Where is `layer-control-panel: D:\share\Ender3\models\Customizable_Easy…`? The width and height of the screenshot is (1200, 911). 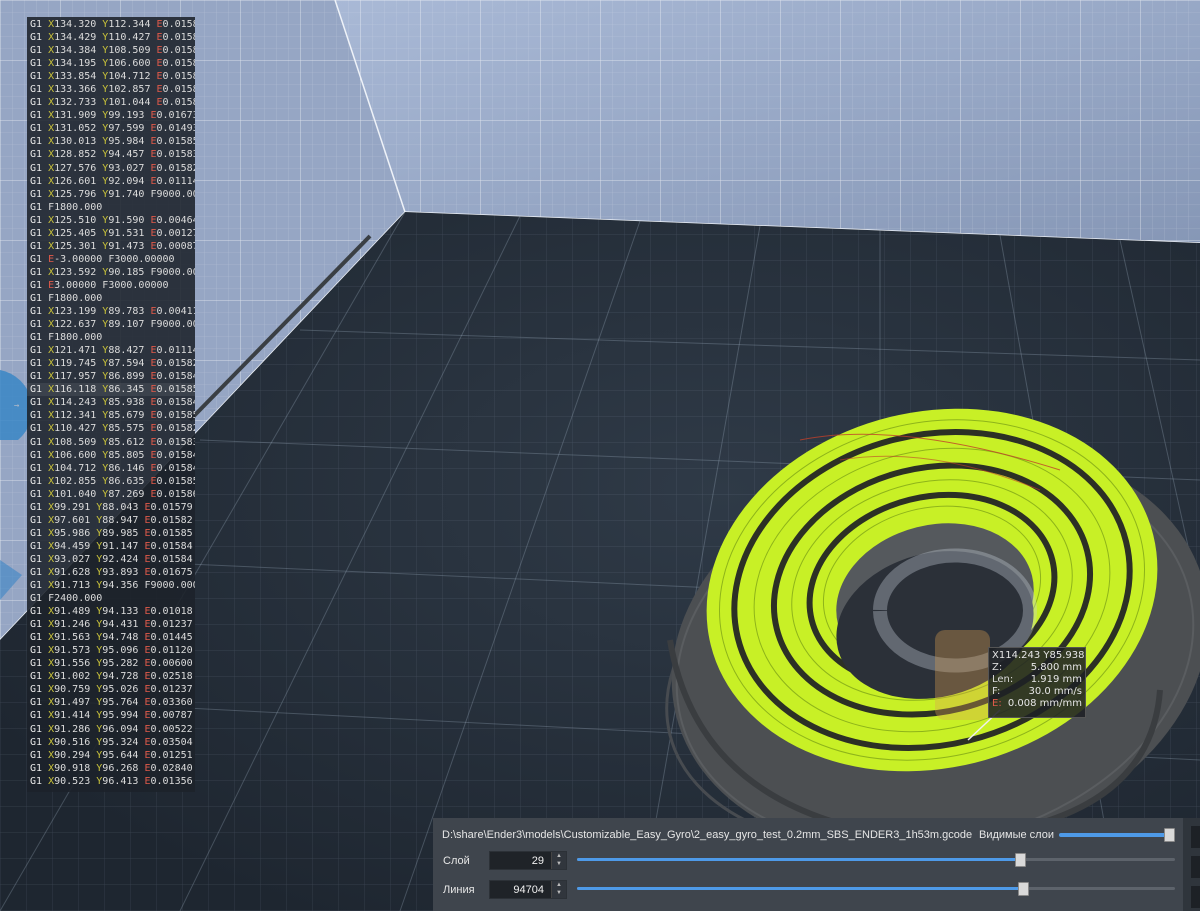 layer-control-panel: D:\share\Ender3\models\Customizable_Easy… is located at coordinates (808, 864).